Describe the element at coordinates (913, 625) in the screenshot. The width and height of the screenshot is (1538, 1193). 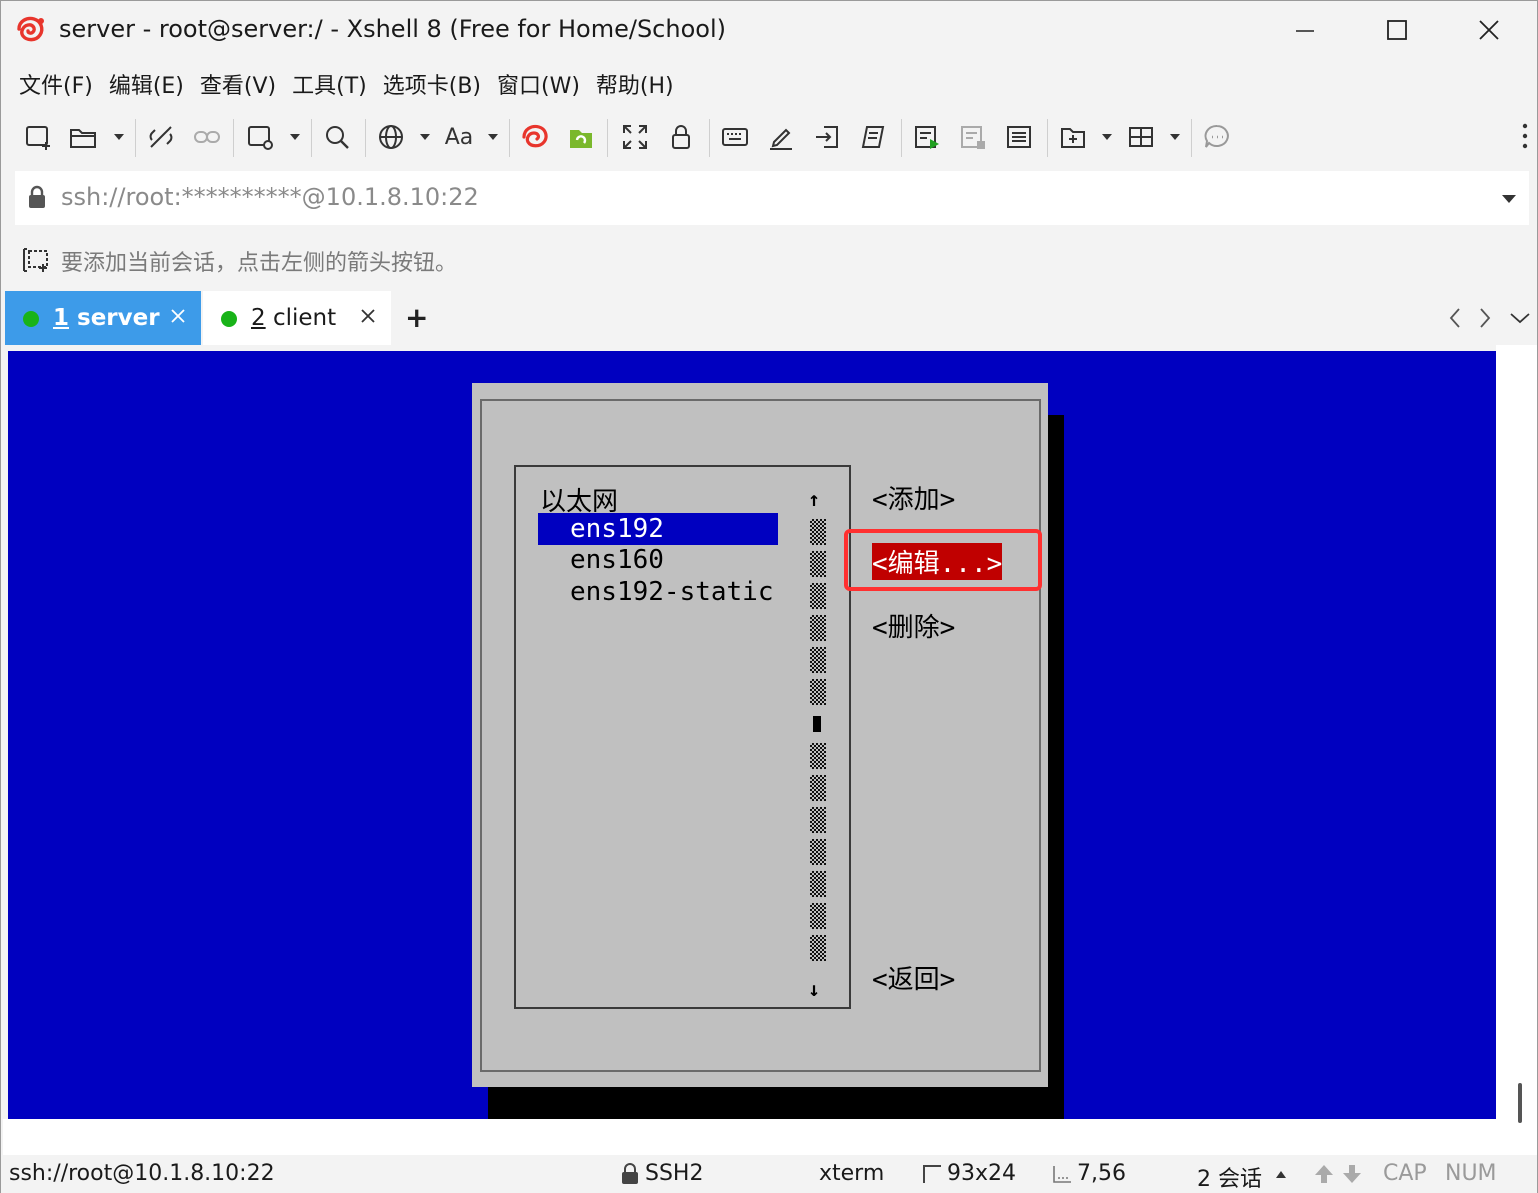
I see `delete-button: <删除>` at that location.